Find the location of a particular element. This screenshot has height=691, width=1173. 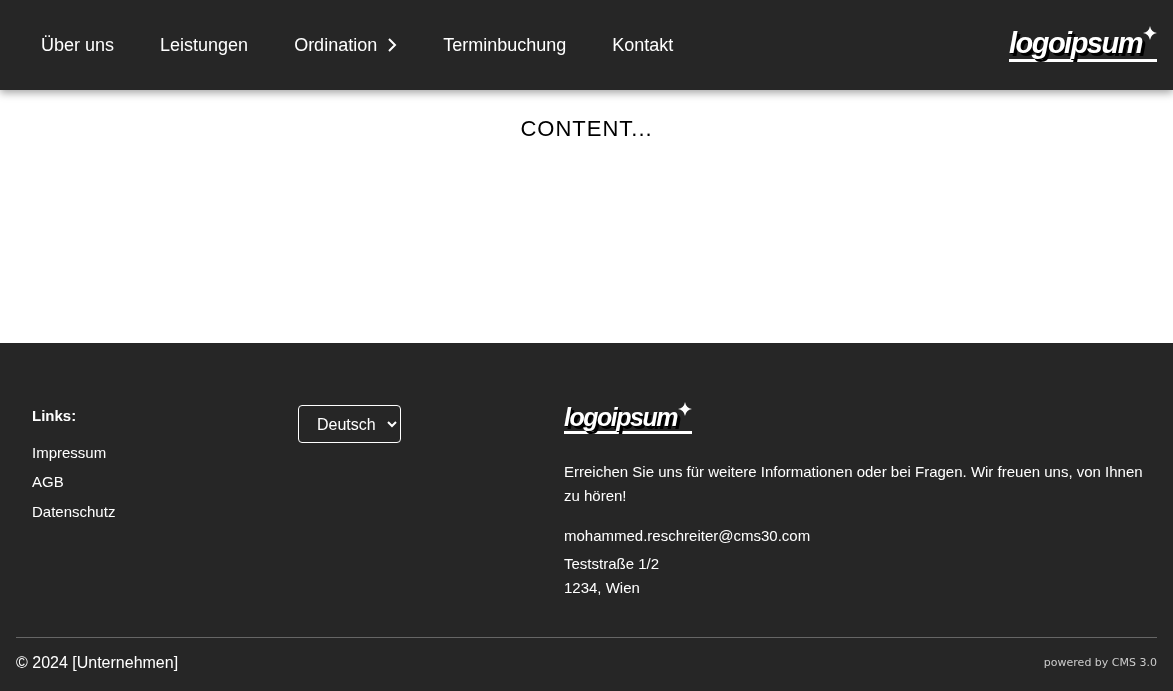

nav-link: Terminbuchung is located at coordinates (505, 45).